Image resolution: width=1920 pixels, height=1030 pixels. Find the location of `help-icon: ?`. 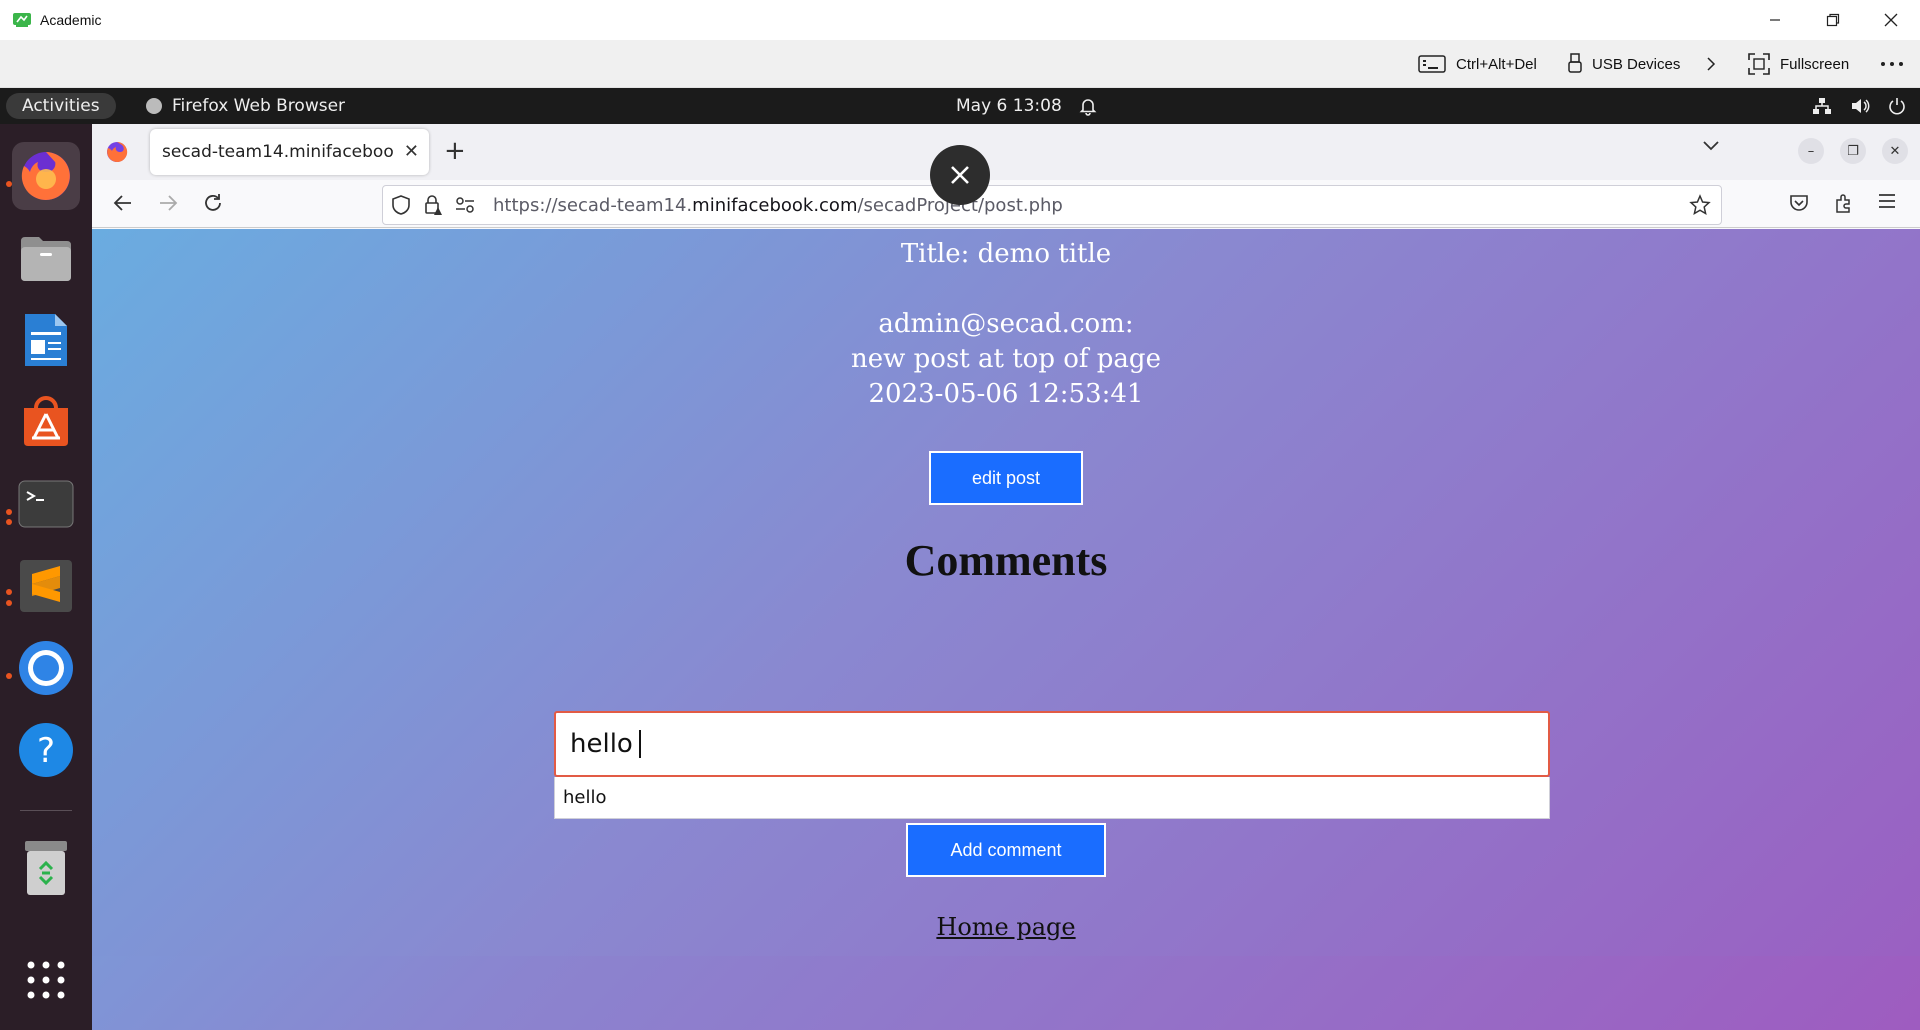

help-icon: ? is located at coordinates (46, 750).